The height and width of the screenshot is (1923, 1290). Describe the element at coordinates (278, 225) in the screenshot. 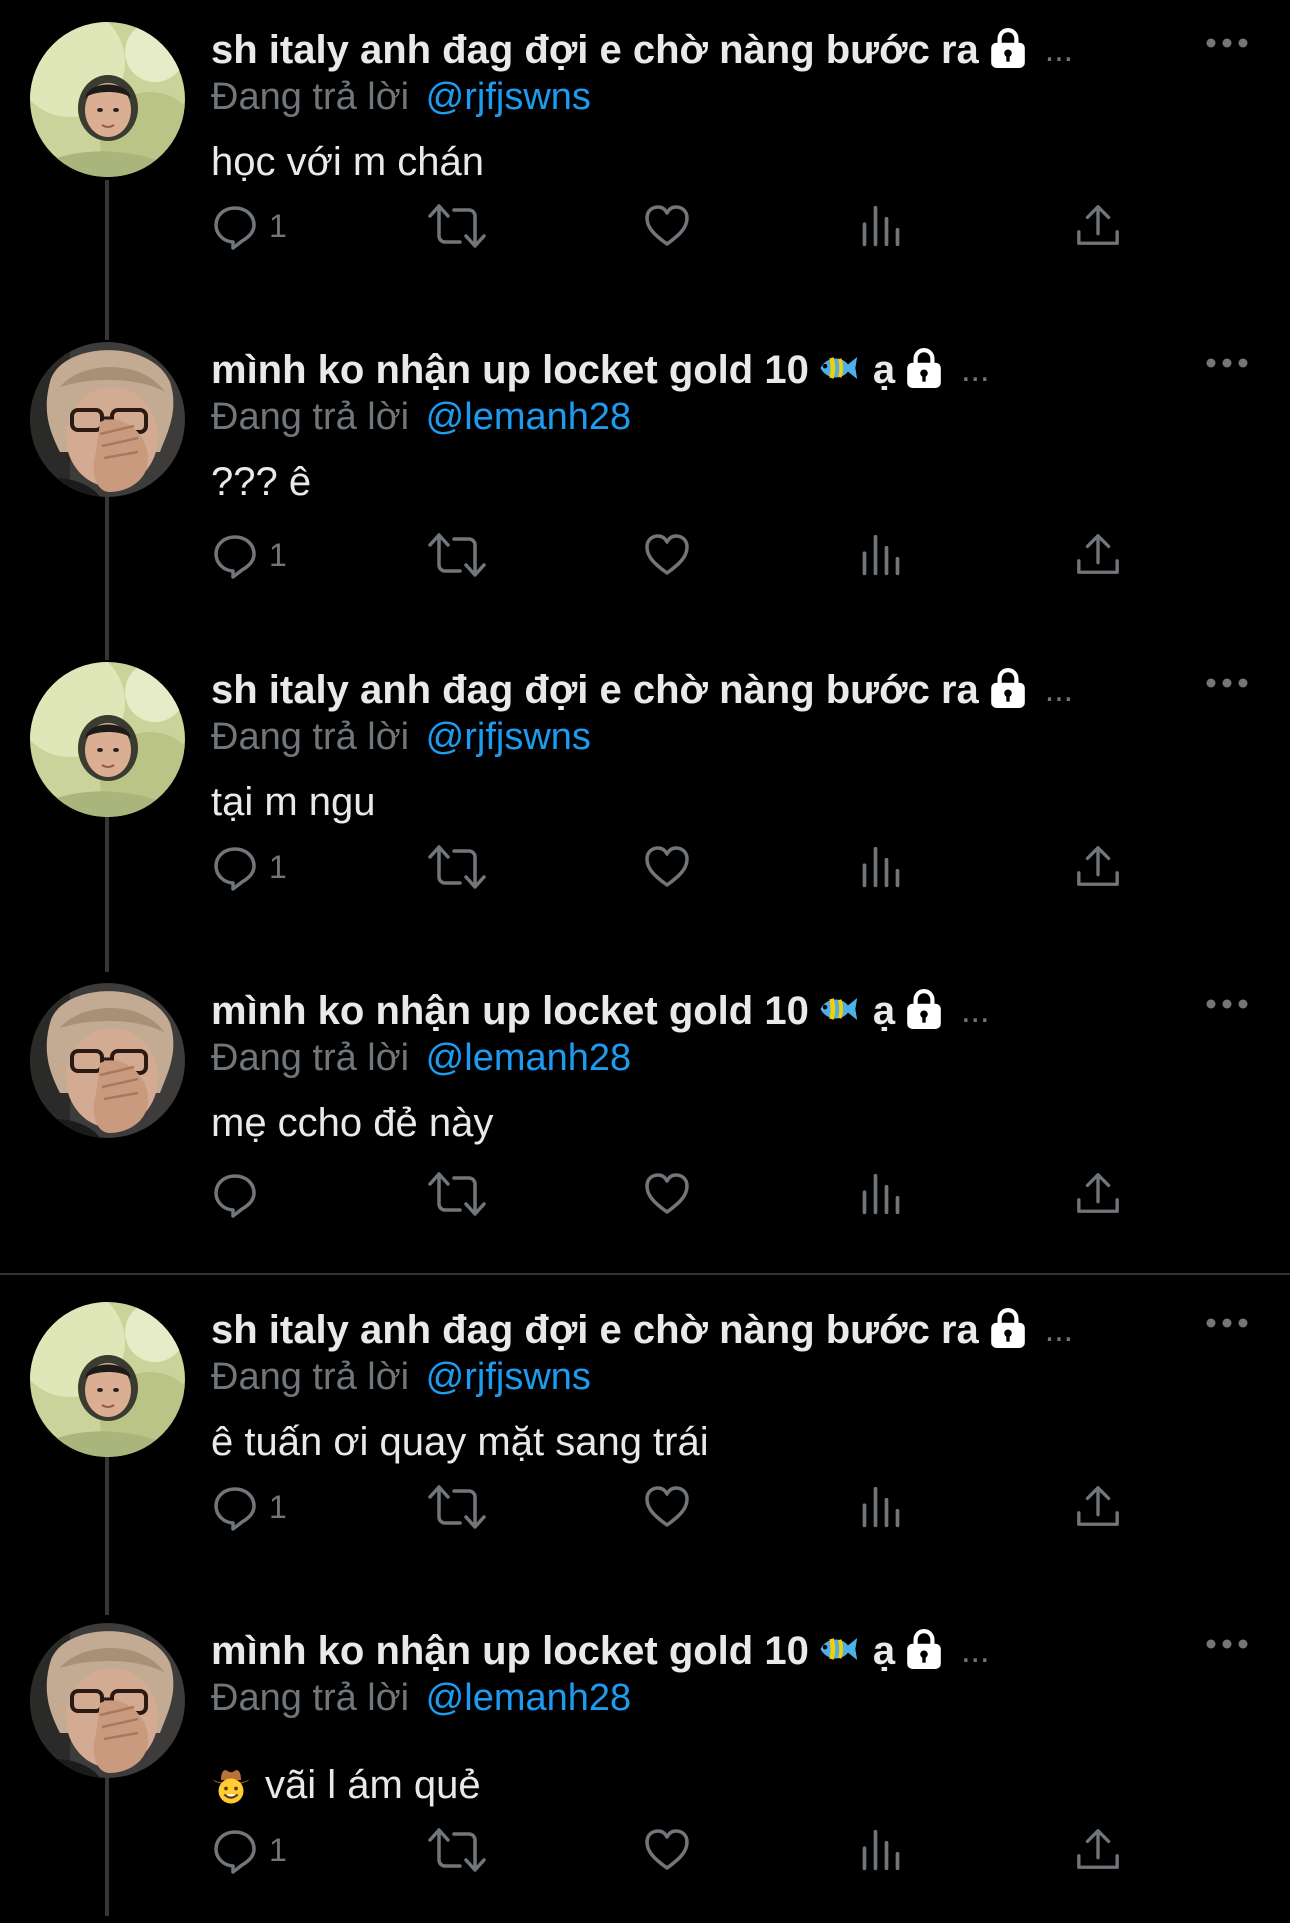

I see `reply-count: 1` at that location.